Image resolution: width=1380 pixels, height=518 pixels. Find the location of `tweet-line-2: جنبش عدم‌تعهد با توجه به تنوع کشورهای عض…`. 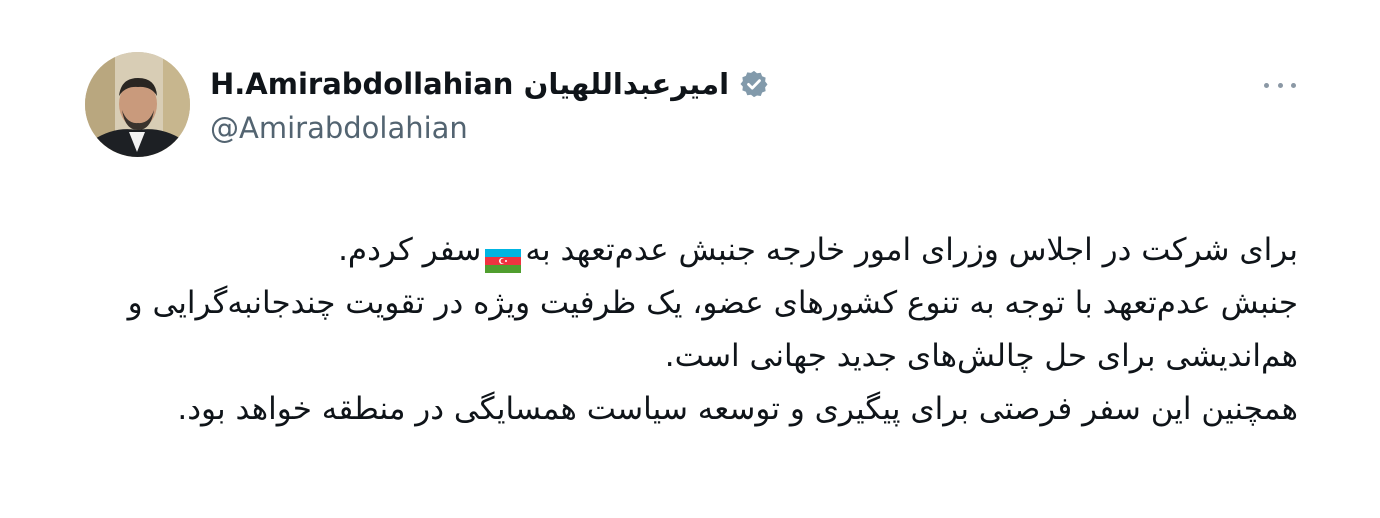

tweet-line-2: جنبش عدم‌تعهد با توجه به تنوع کشورهای عض… is located at coordinates (707, 329).